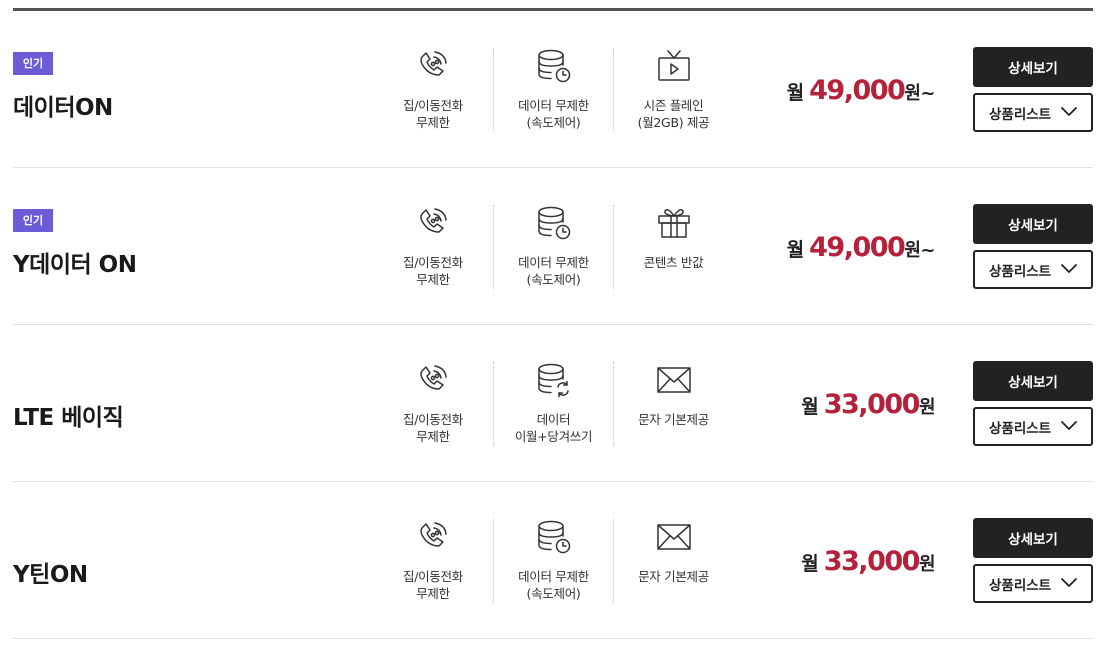 The image size is (1109, 655). What do you see at coordinates (673, 90) in the screenshot?
I see `feature-item: 시즌 플레인 (월2GB) 제공` at bounding box center [673, 90].